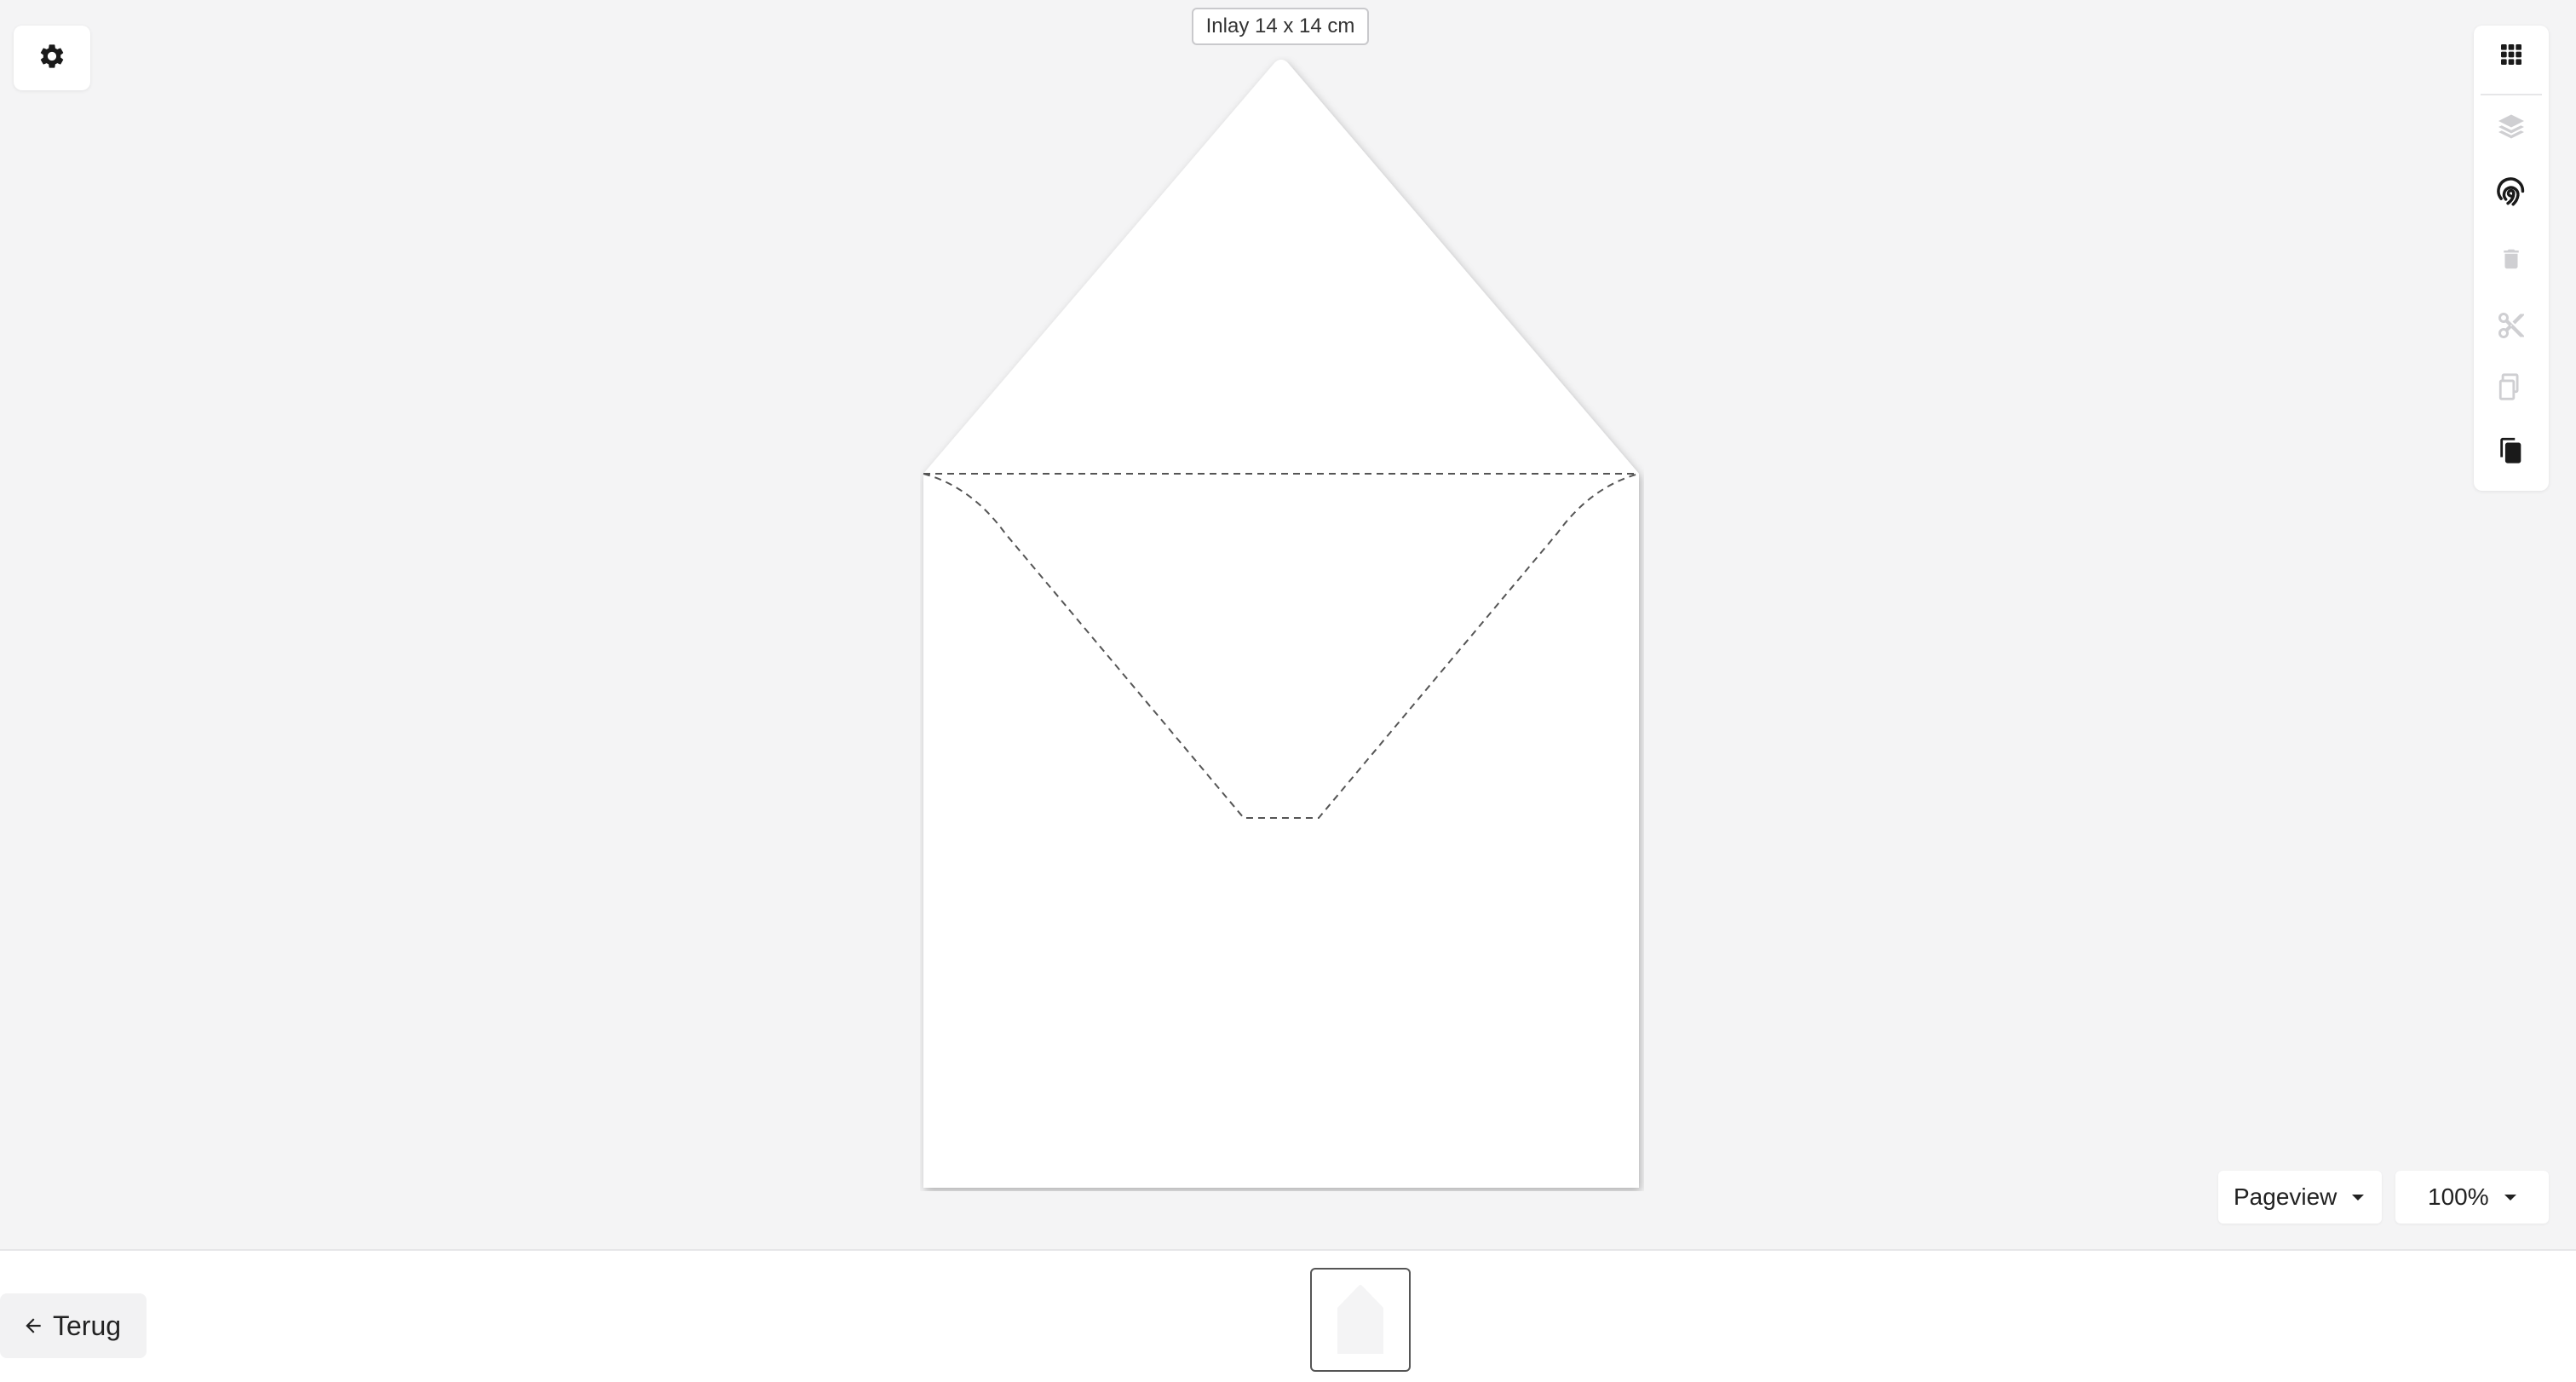  I want to click on paste-button, so click(2512, 451).